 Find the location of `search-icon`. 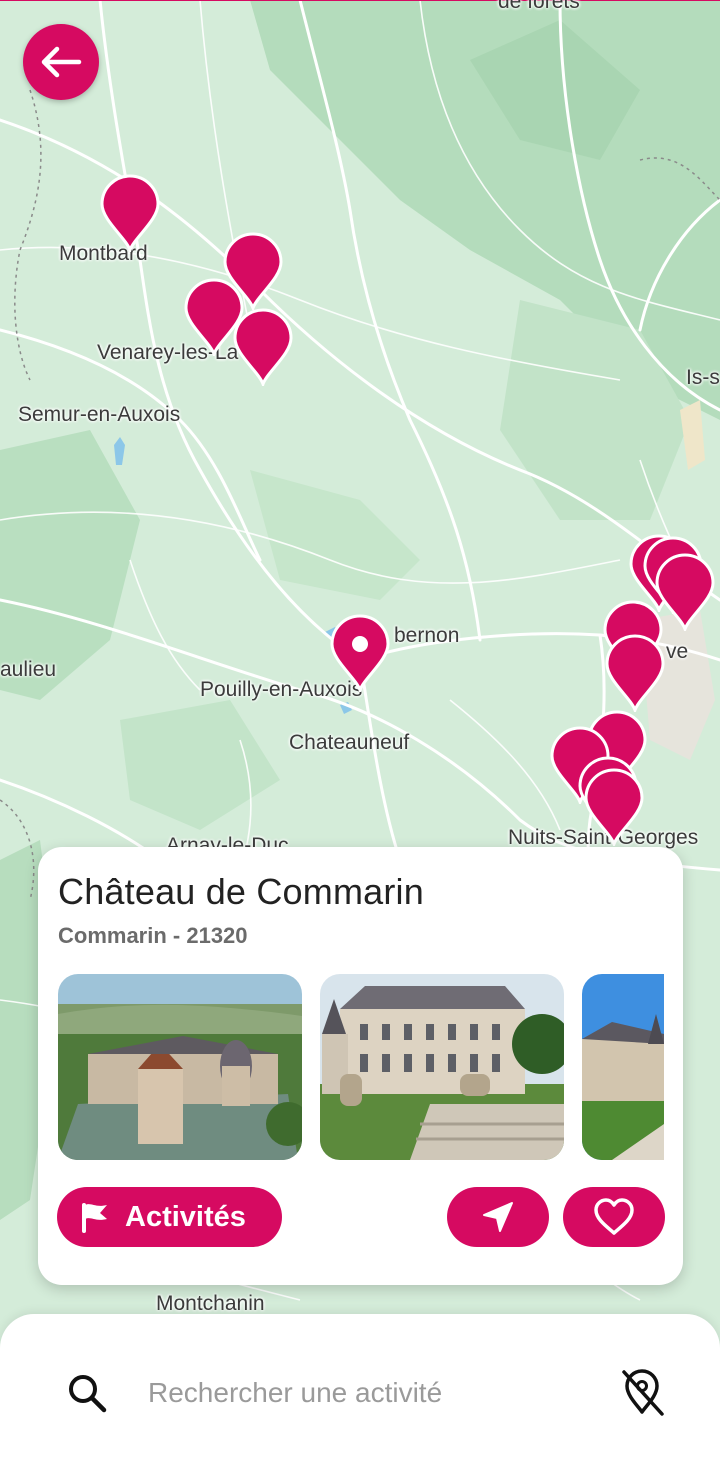

search-icon is located at coordinates (88, 1394).